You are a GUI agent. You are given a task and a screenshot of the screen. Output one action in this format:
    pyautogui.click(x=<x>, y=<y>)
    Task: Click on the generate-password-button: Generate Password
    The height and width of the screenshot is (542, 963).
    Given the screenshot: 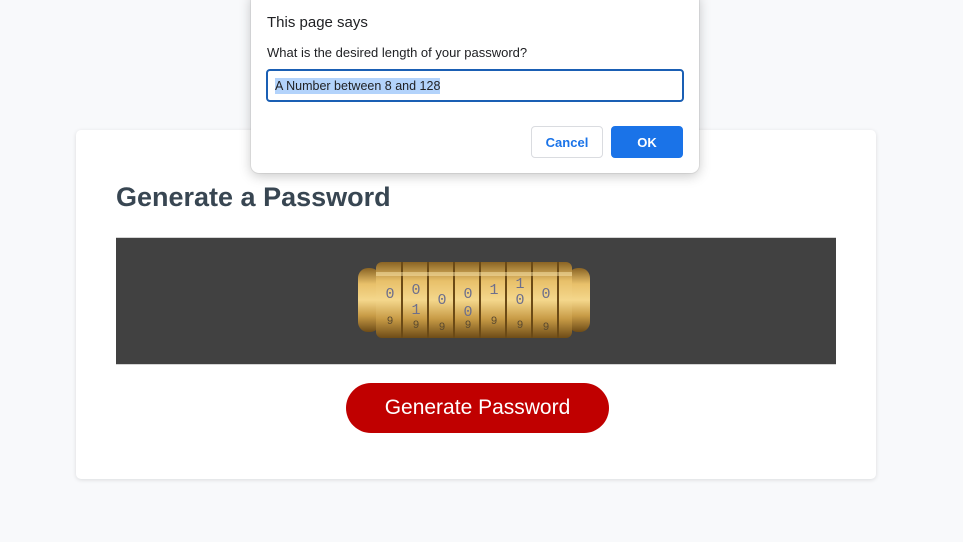 What is the action you would take?
    pyautogui.click(x=477, y=408)
    